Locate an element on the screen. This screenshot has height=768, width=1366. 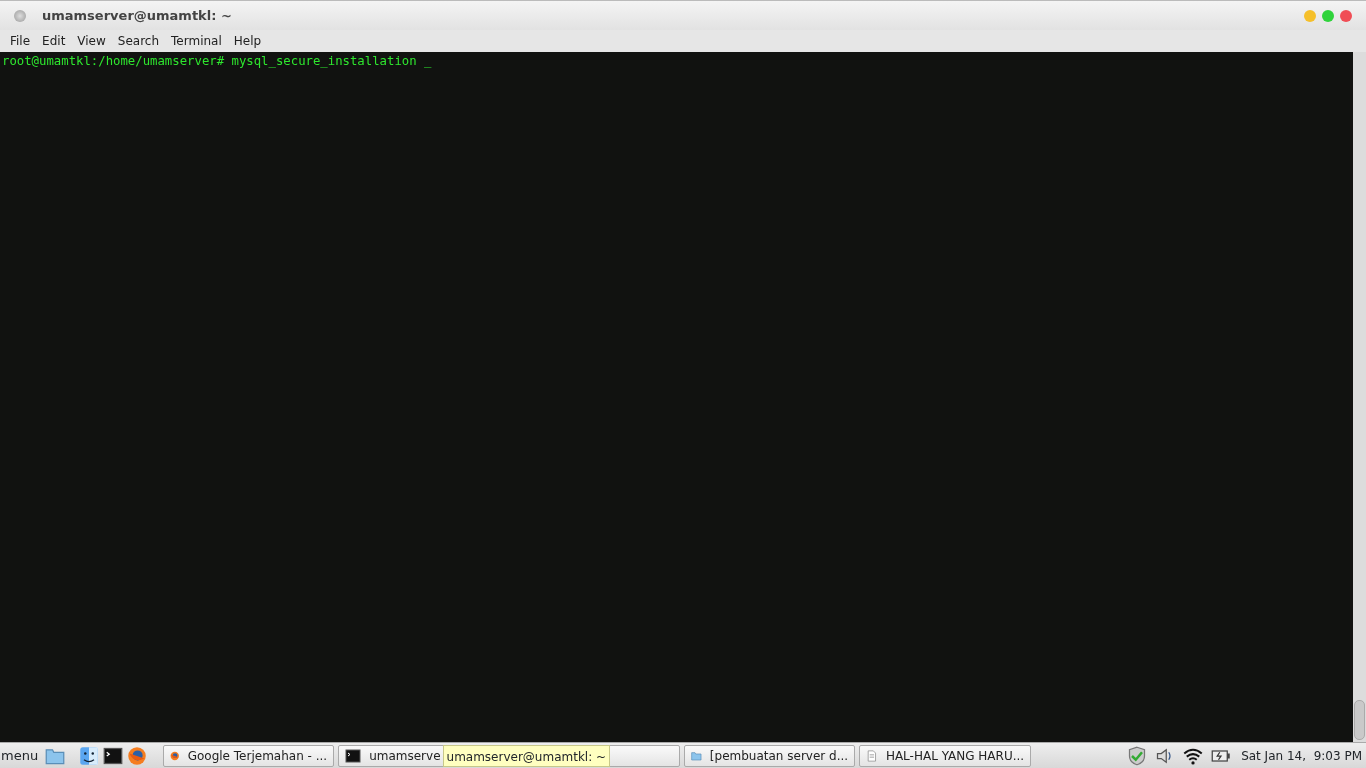
window-title: umamserver@umamtkl: ~ is located at coordinates (137, 15).